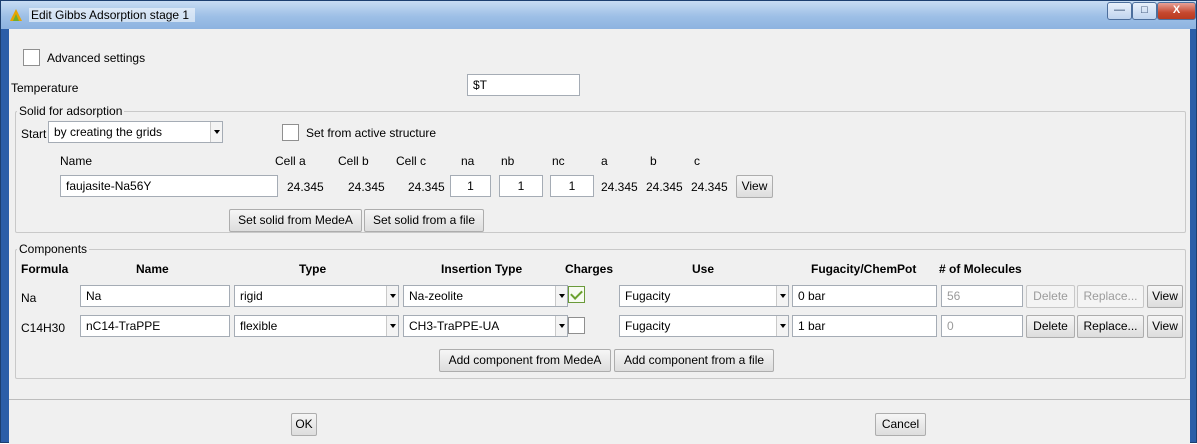 This screenshot has height=444, width=1197. I want to click on cell-a-header: Cell a, so click(290, 161).